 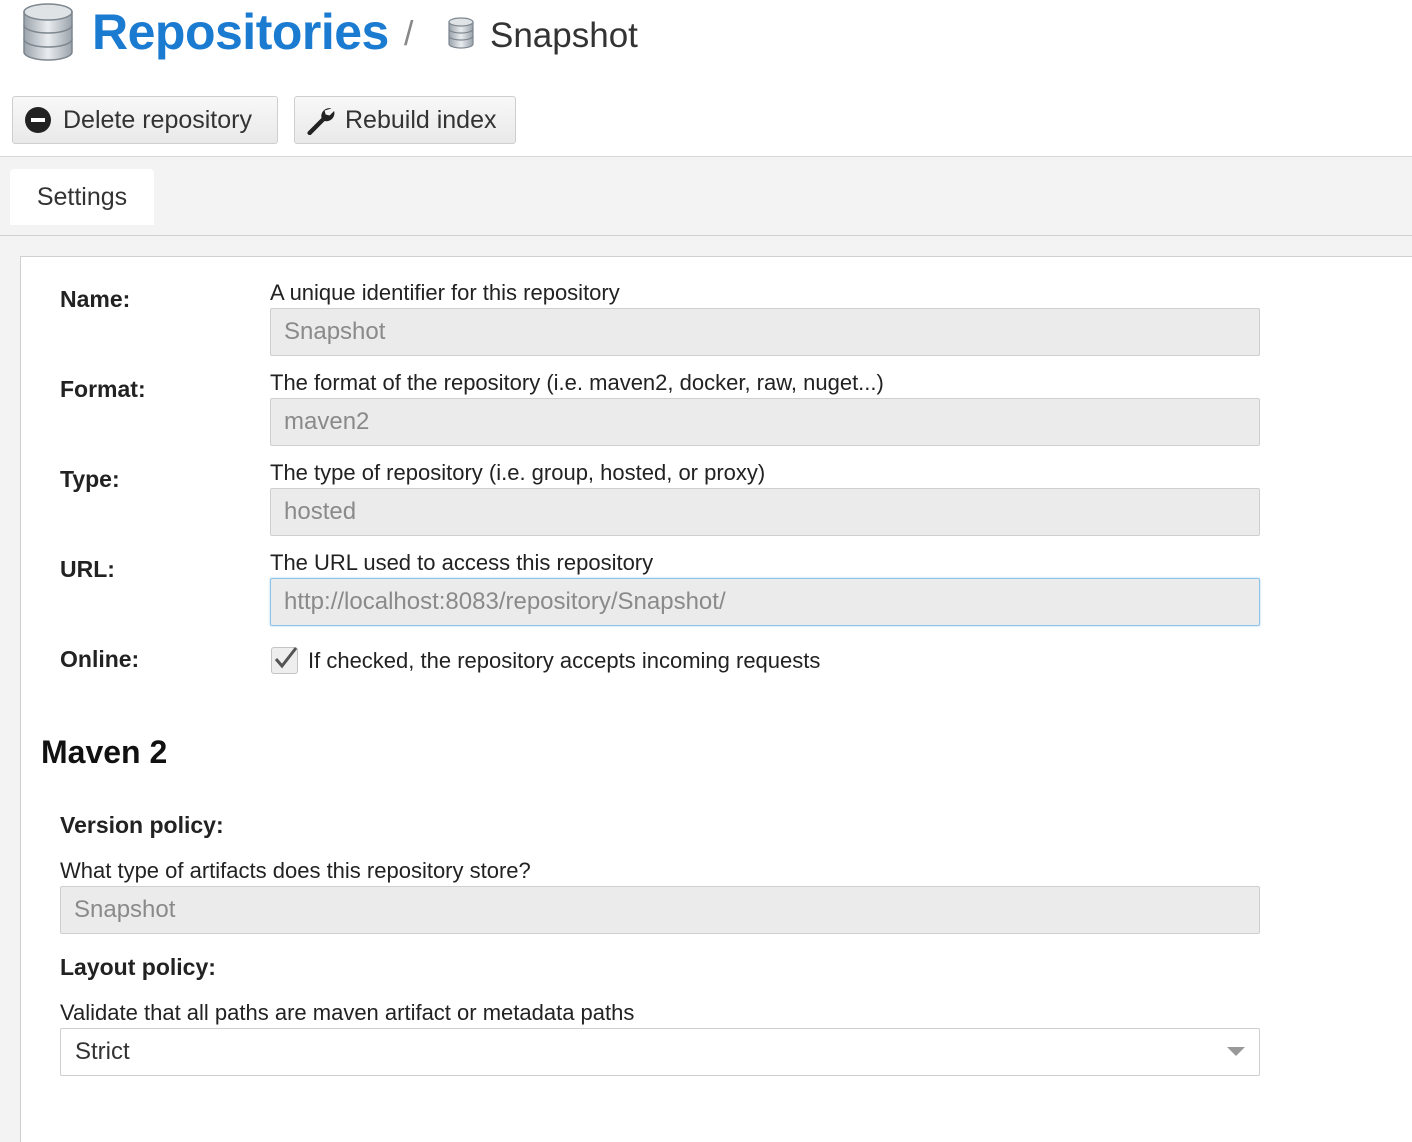 I want to click on maven-section-title: Maven 2, so click(x=104, y=752).